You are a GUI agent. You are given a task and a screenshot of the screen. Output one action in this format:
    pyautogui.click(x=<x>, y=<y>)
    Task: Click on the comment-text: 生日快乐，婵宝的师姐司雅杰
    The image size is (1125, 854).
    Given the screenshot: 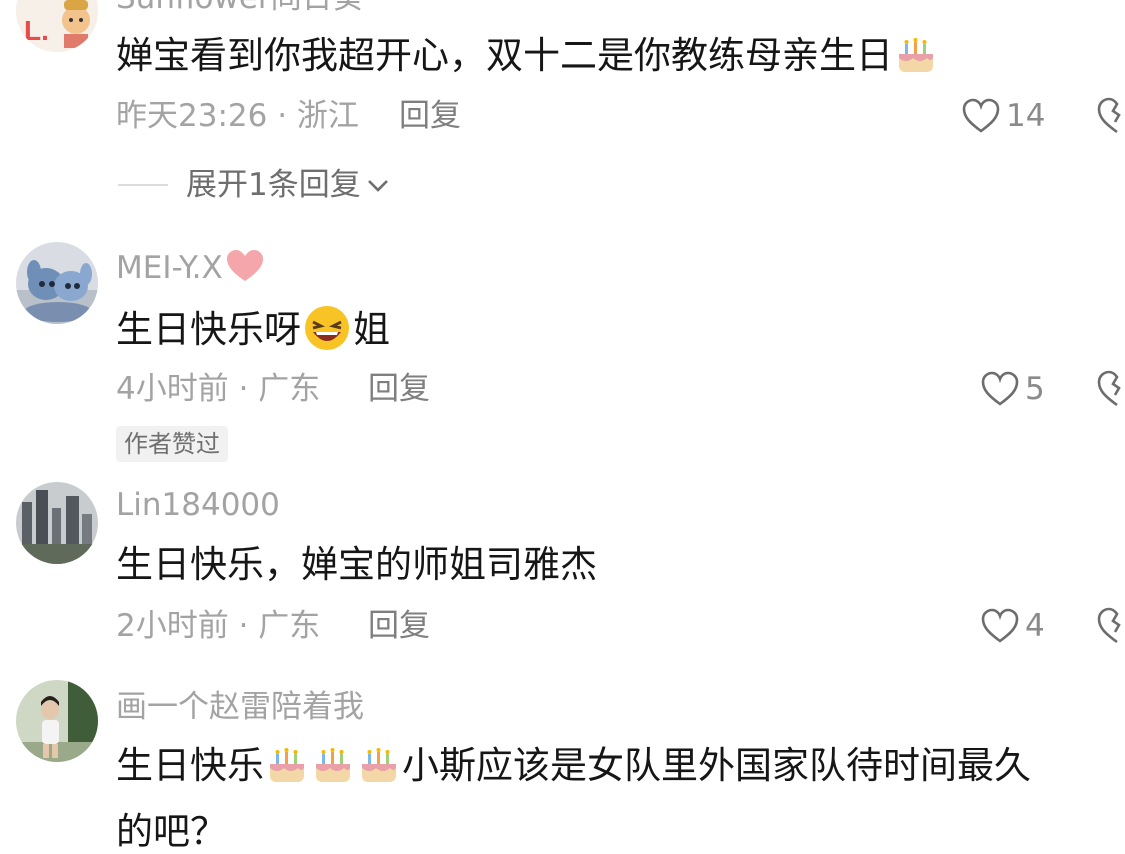 What is the action you would take?
    pyautogui.click(x=356, y=564)
    